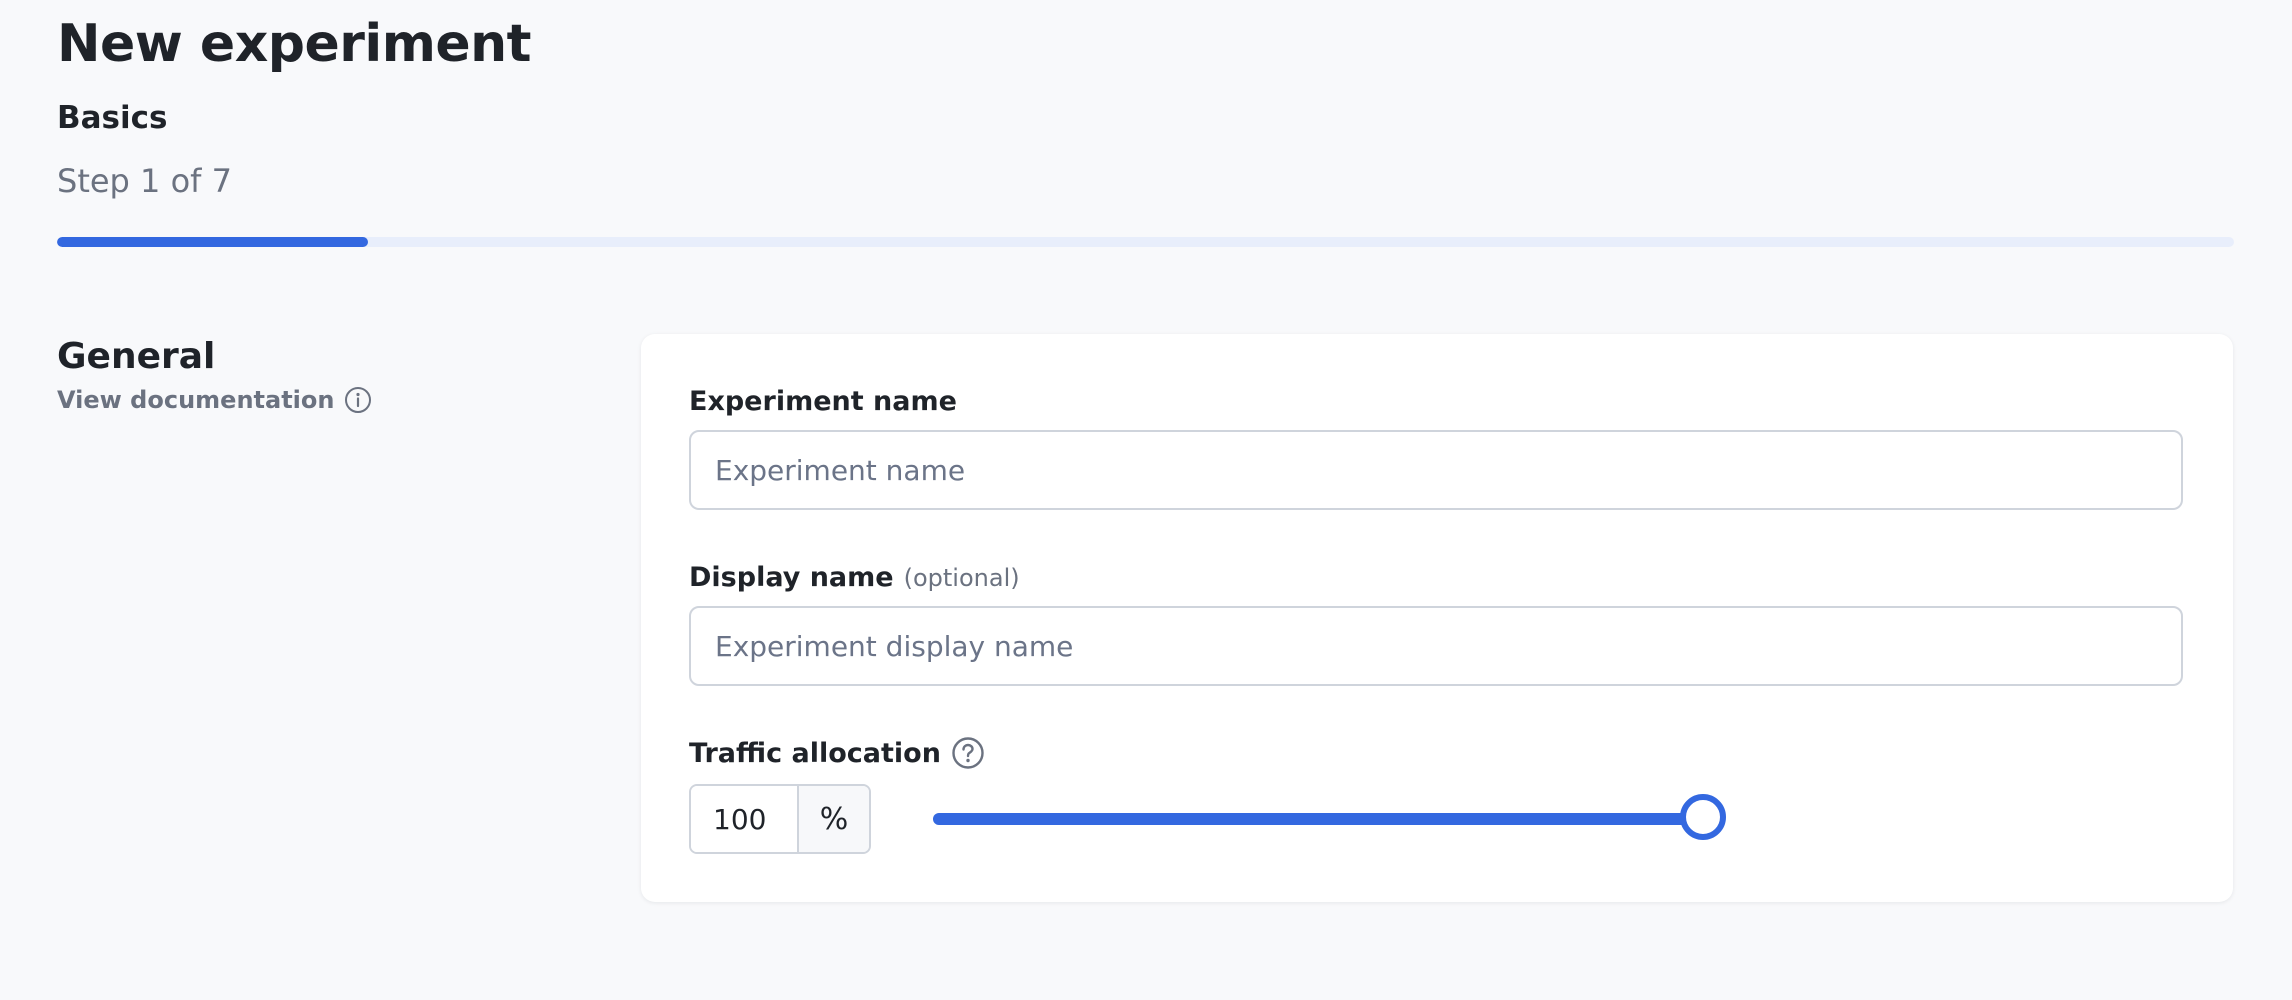  I want to click on optional-hint: (optional), so click(961, 577).